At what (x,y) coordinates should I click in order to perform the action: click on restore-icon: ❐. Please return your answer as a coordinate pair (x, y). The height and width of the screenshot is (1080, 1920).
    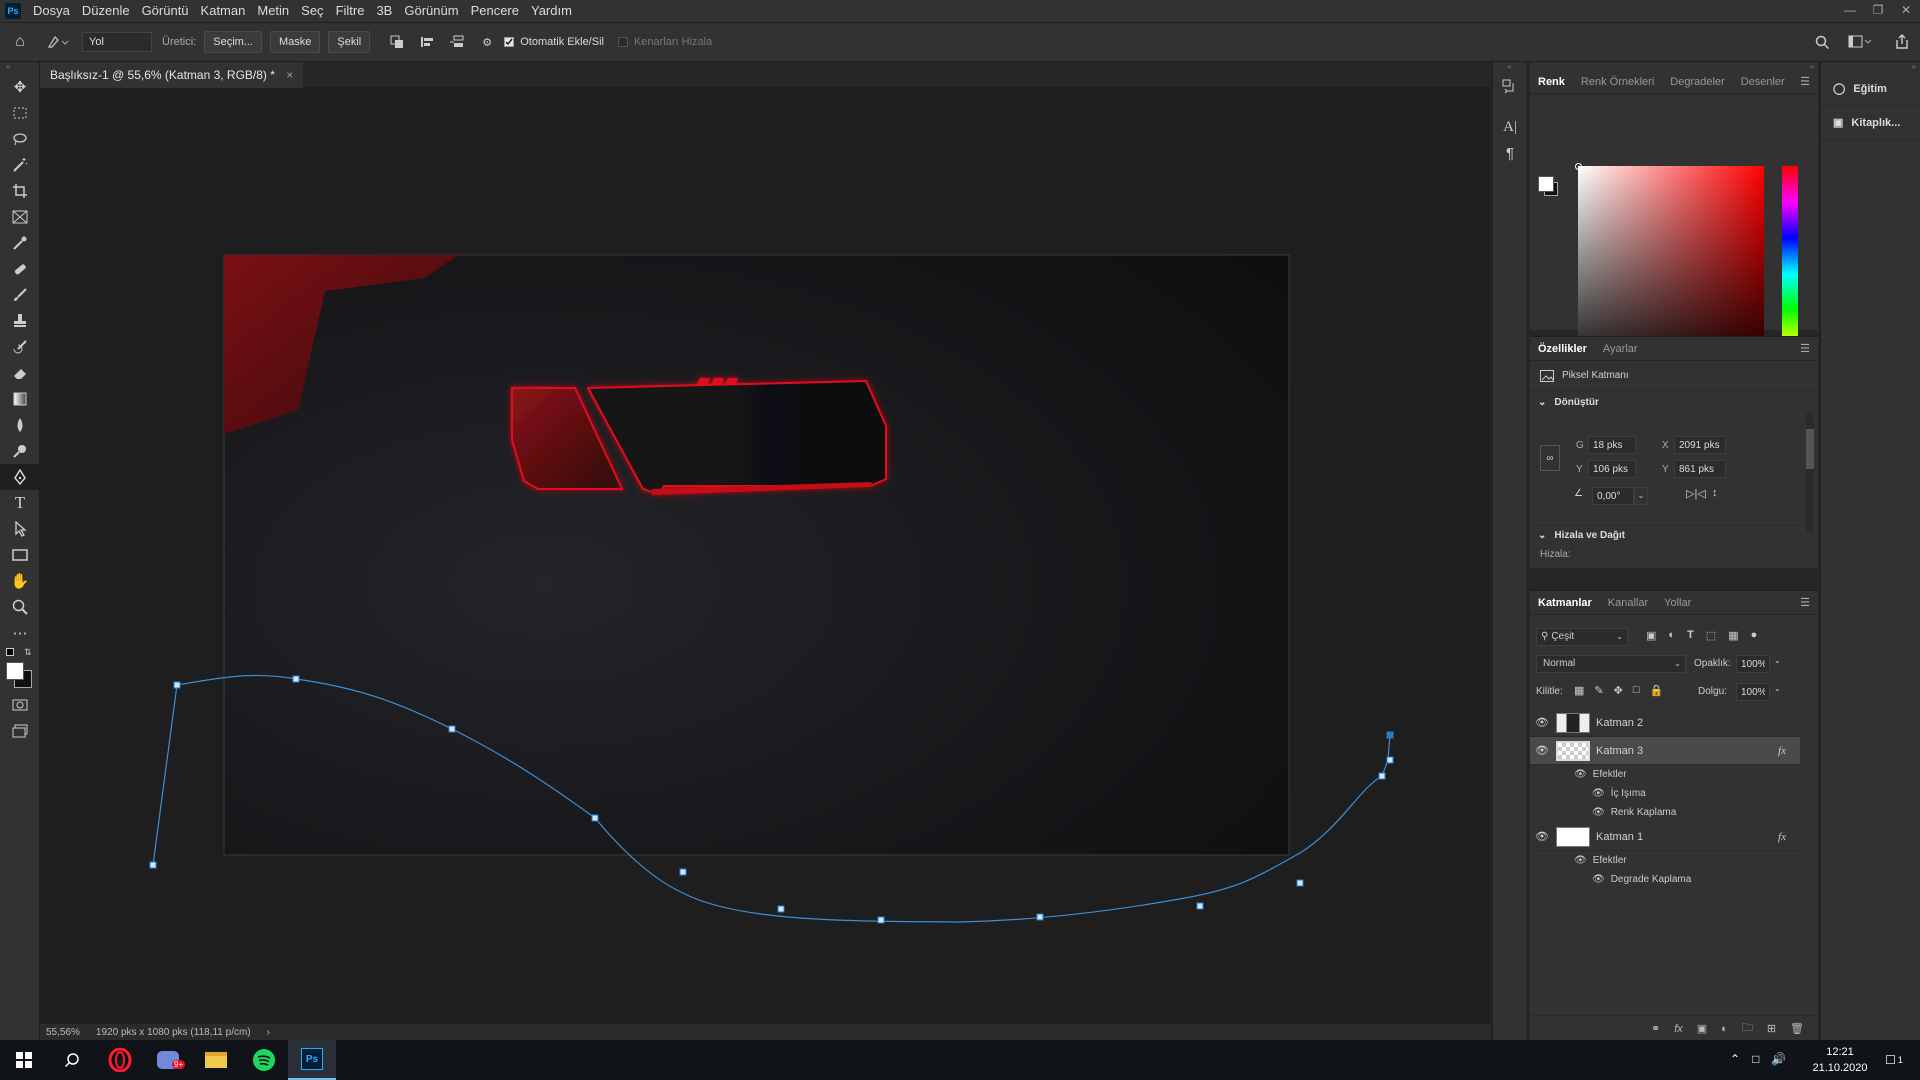
    Looking at the image, I should click on (1878, 11).